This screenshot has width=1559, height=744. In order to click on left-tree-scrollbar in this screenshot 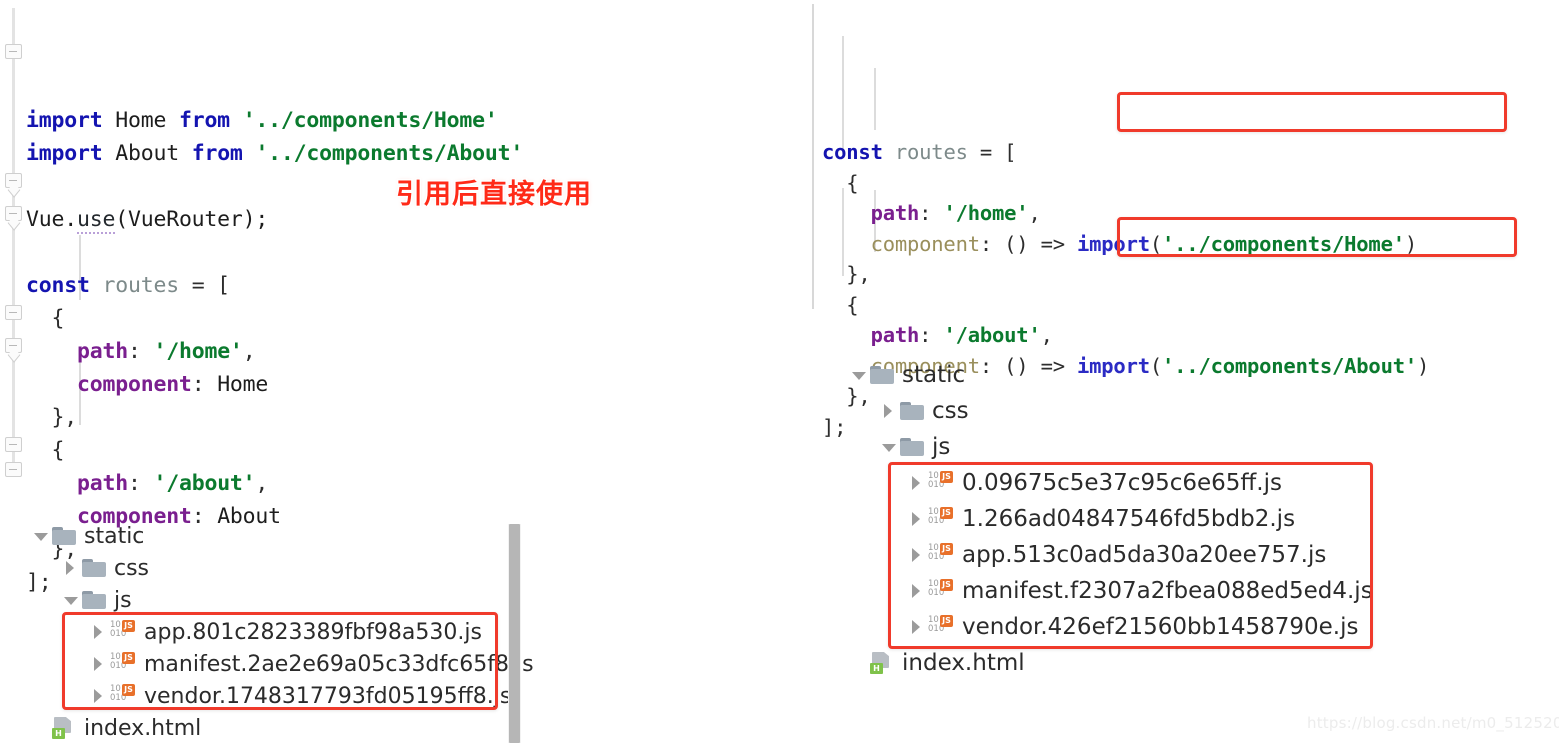, I will do `click(514, 633)`.